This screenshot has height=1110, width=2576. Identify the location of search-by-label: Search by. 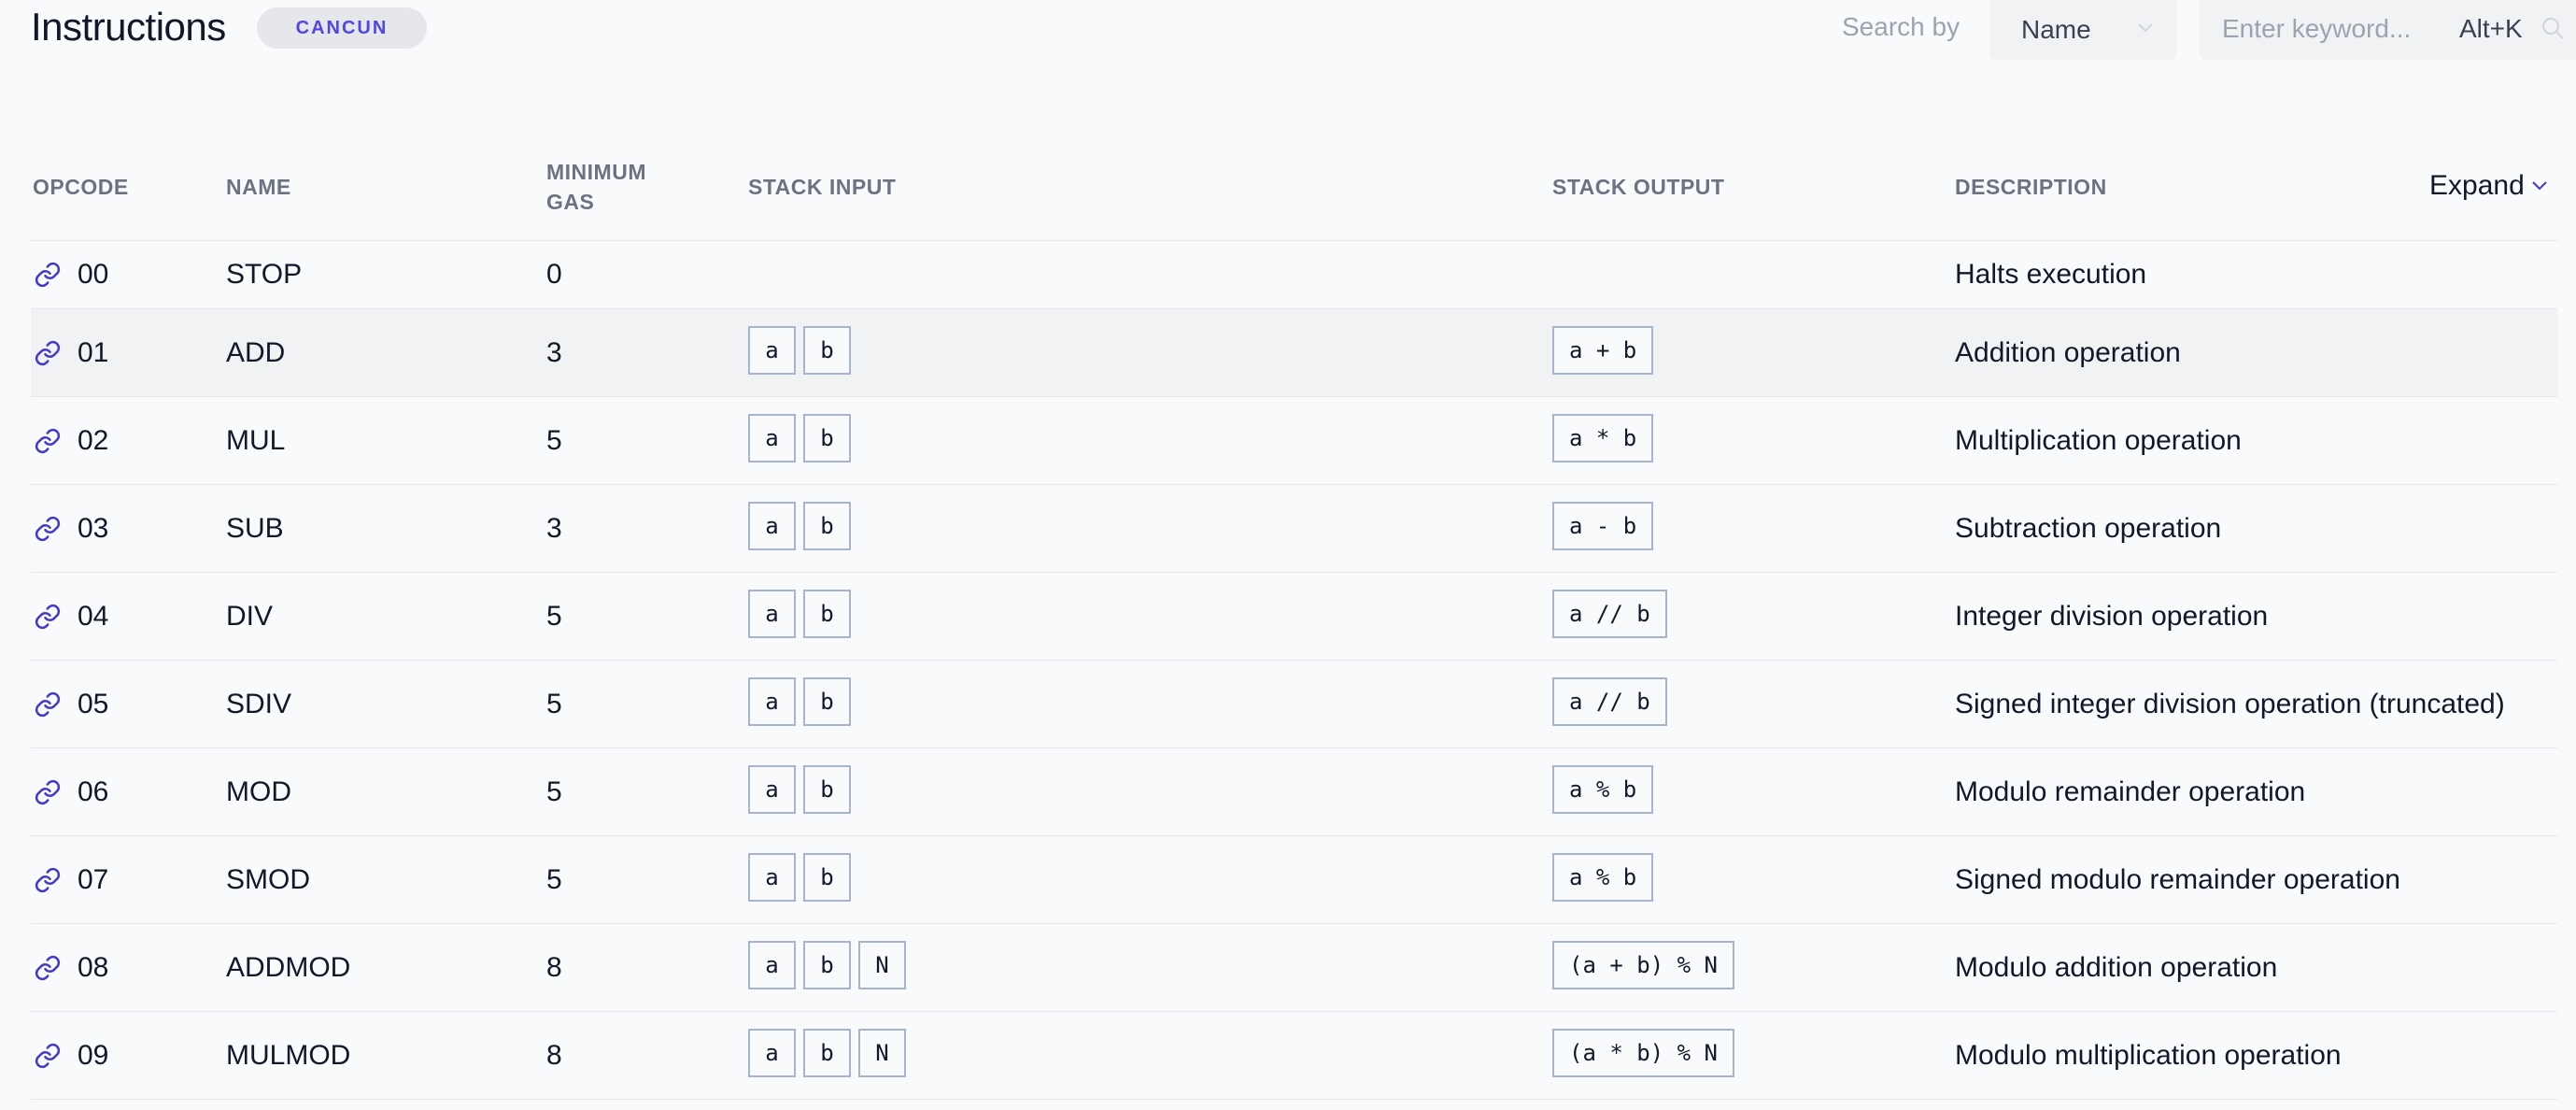
(1901, 26).